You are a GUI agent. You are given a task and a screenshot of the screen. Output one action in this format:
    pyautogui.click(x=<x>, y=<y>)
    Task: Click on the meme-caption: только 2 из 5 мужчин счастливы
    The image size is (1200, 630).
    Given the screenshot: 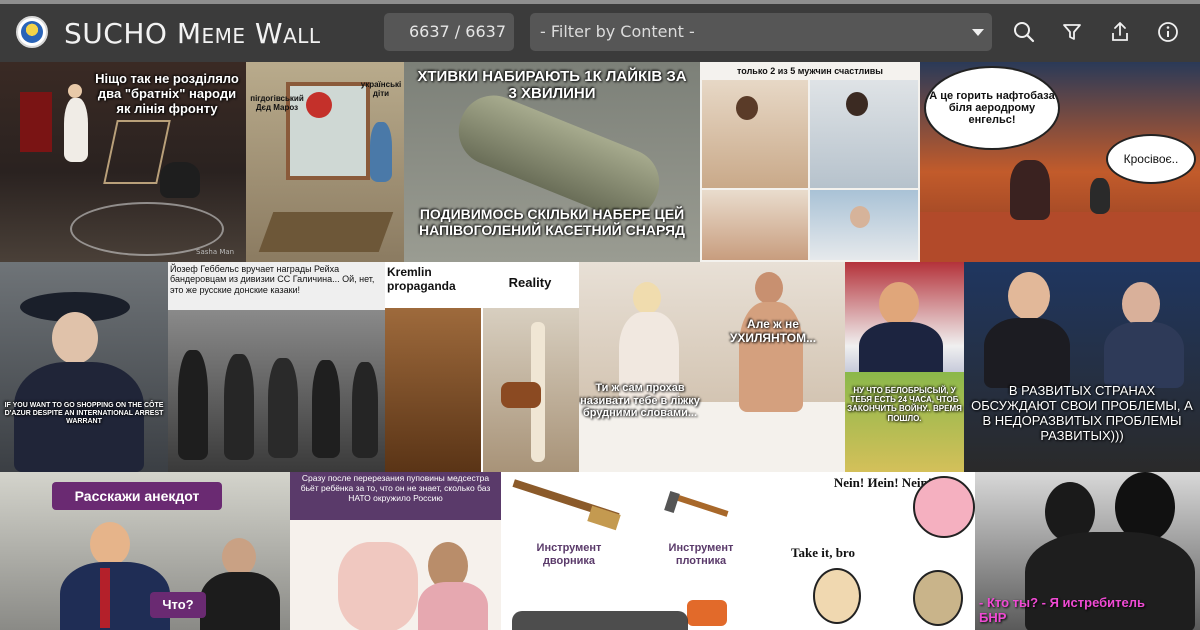 What is the action you would take?
    pyautogui.click(x=810, y=71)
    